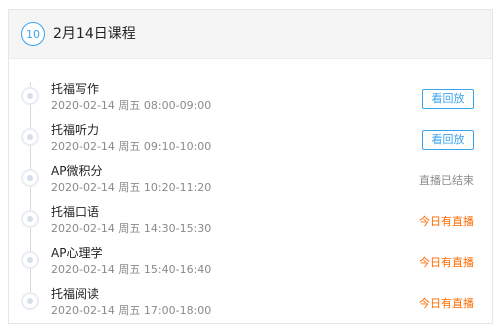  Describe the element at coordinates (250, 142) in the screenshot. I see `course-item: 托福听力 2020-02-14 周五 09:10-10:00 看回放` at that location.